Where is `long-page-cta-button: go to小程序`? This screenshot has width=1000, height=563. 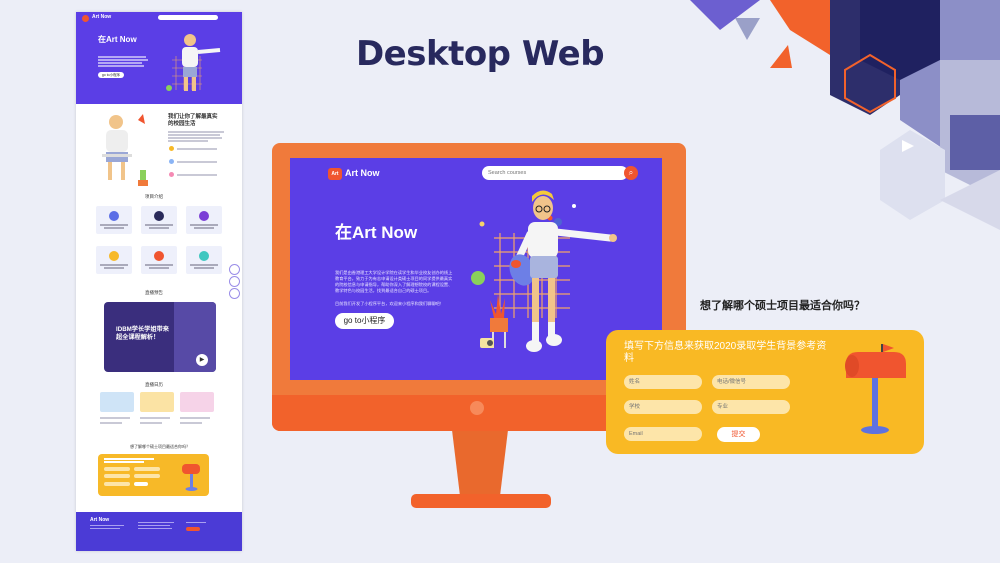 long-page-cta-button: go to小程序 is located at coordinates (111, 75).